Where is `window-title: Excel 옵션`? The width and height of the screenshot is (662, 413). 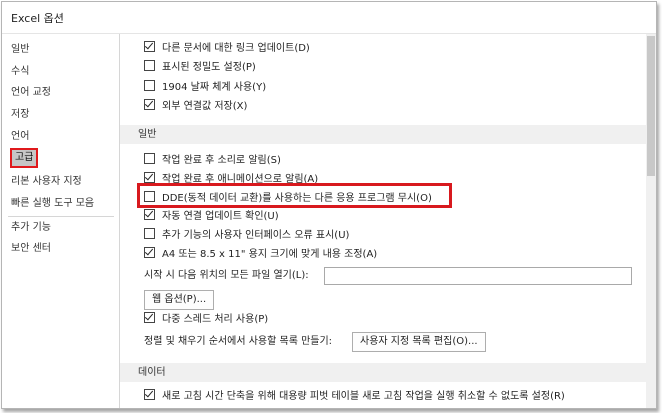 window-title: Excel 옵션 is located at coordinates (37, 18).